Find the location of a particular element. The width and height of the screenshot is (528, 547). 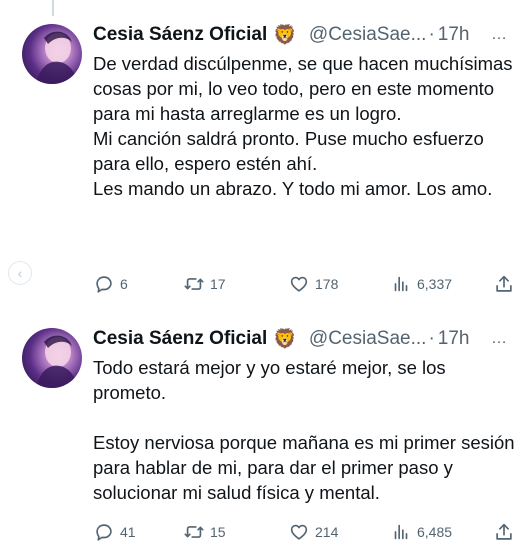

view-count: 6,485 is located at coordinates (435, 532).